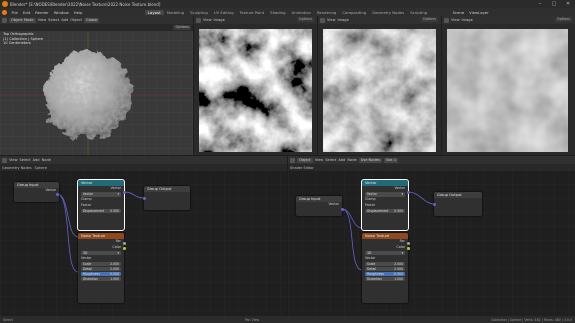  I want to click on object-selector: Object, so click(305, 160).